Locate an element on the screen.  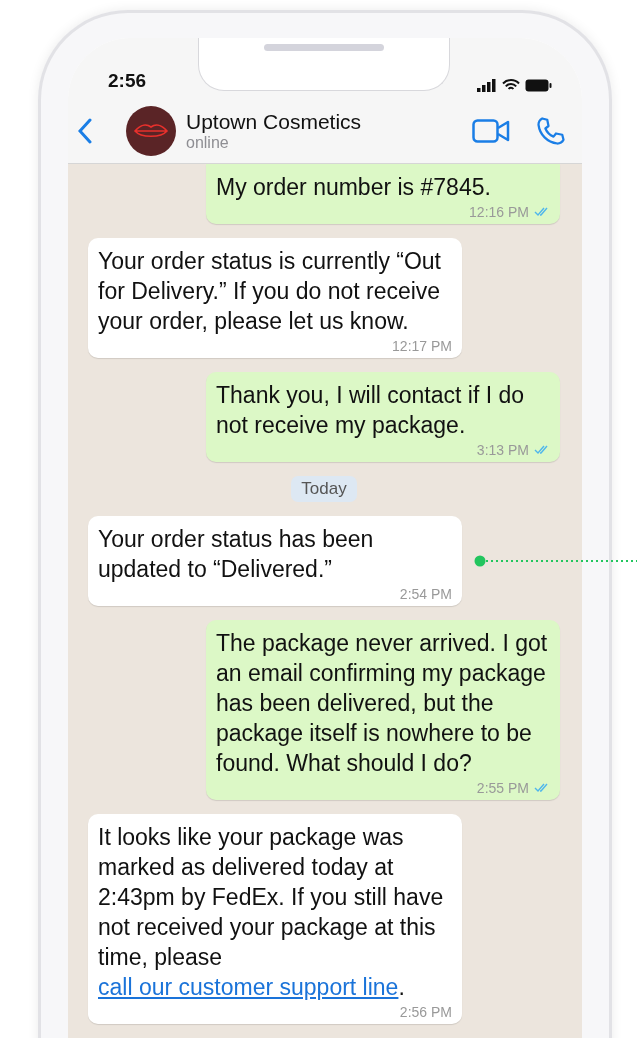
contact-name: Uptown Cosmetics is located at coordinates (274, 121).